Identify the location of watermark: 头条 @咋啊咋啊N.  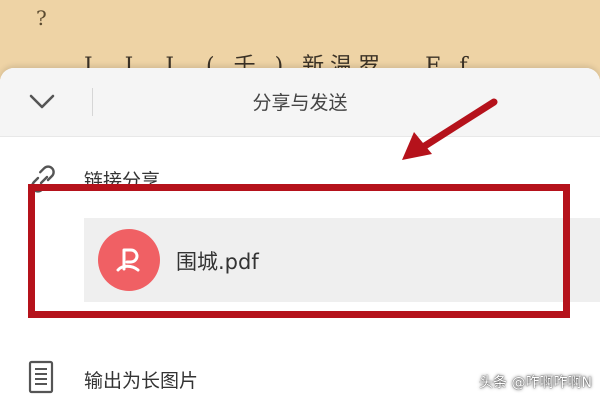
(535, 383).